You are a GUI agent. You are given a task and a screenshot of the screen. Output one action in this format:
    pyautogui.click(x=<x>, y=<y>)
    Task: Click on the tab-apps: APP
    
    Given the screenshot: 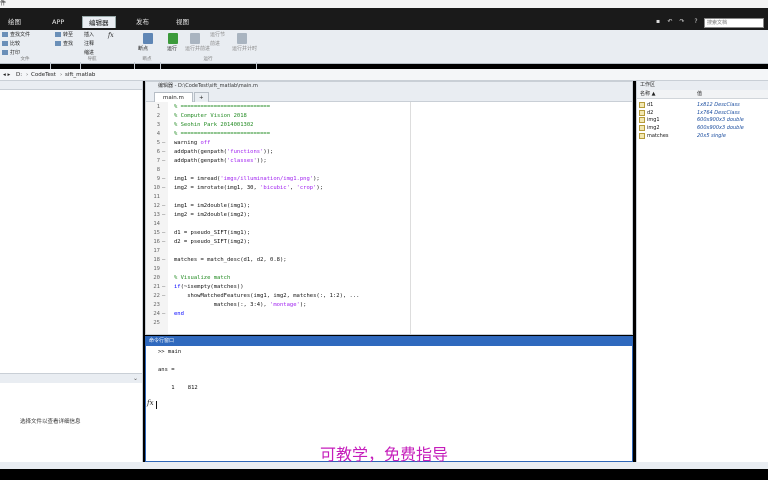 What is the action you would take?
    pyautogui.click(x=58, y=22)
    